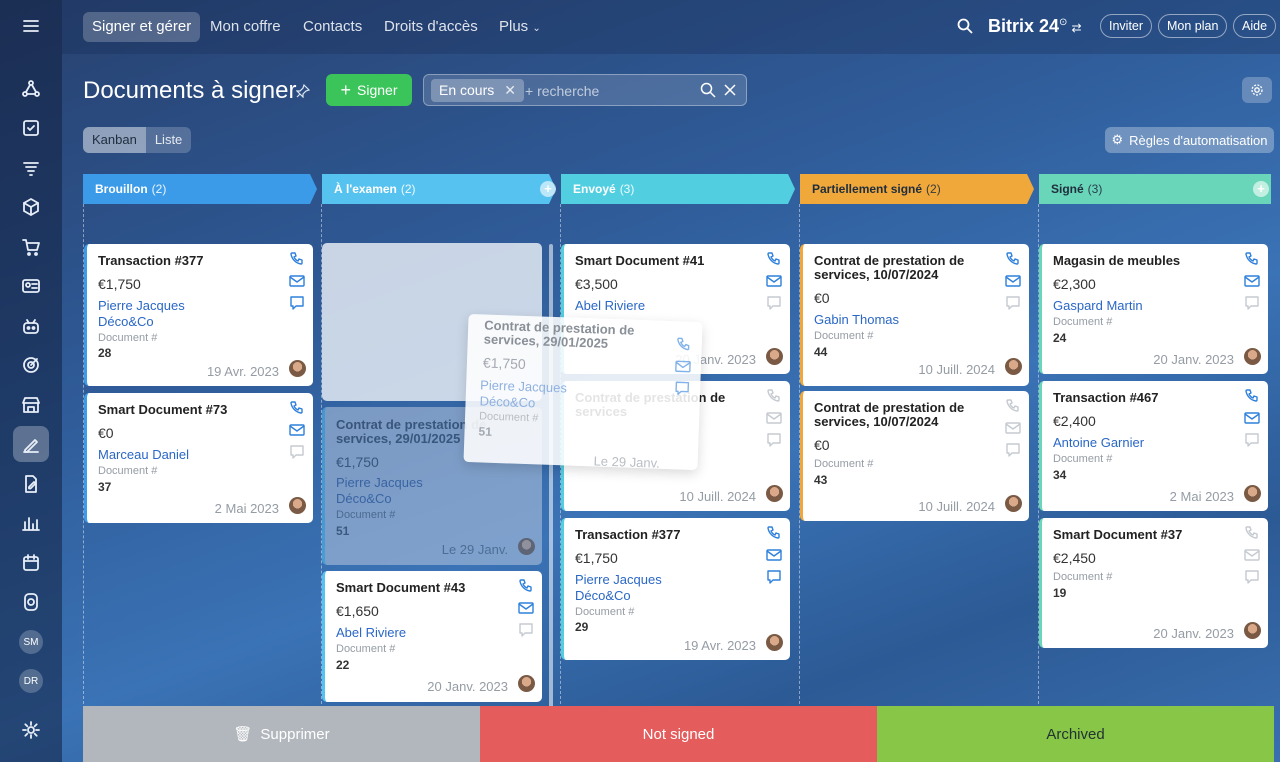 Image resolution: width=1280 pixels, height=762 pixels. What do you see at coordinates (31, 286) in the screenshot?
I see `contact-card-icon` at bounding box center [31, 286].